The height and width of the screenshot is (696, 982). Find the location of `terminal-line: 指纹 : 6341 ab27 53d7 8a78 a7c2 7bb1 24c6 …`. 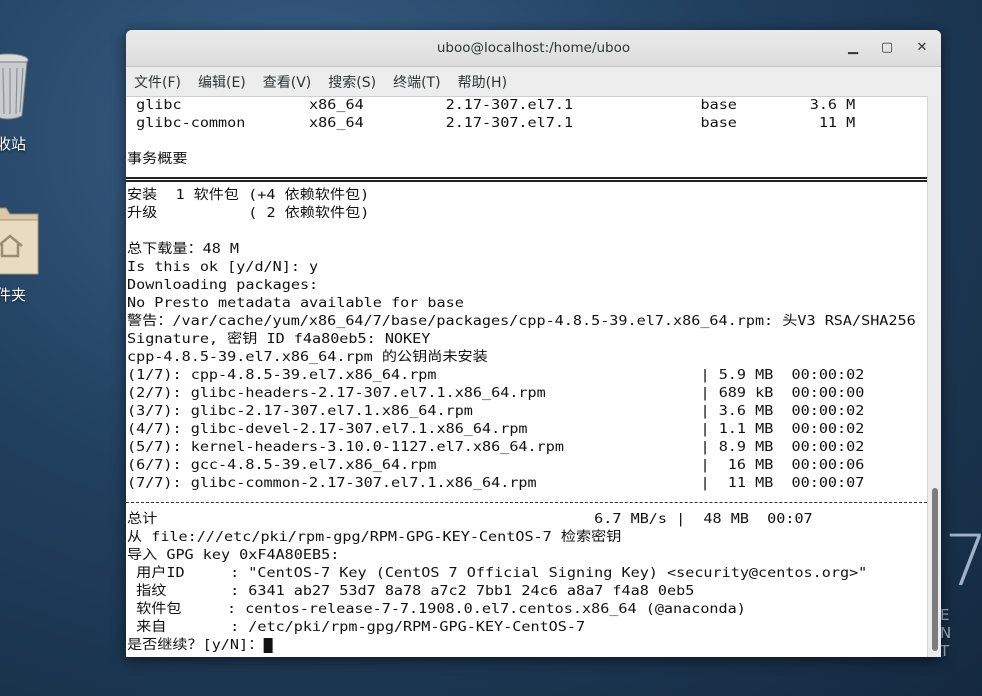

terminal-line: 指纹 : 6341 ab27 53d7 8a78 a7c2 7bb1 24c6 … is located at coordinates (411, 591).